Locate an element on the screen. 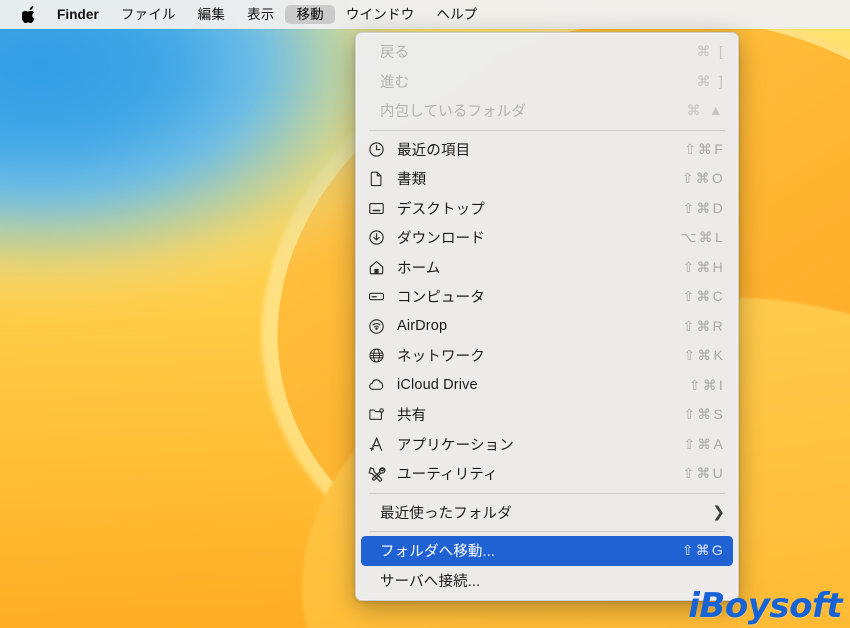  menu-item-utilities-shortcut: ⇧⌘U is located at coordinates (703, 473).